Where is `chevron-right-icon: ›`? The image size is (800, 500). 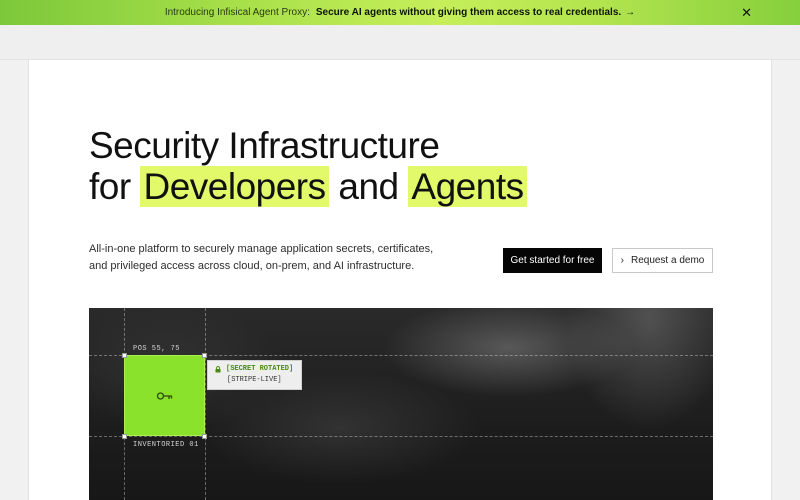
chevron-right-icon: › is located at coordinates (622, 260).